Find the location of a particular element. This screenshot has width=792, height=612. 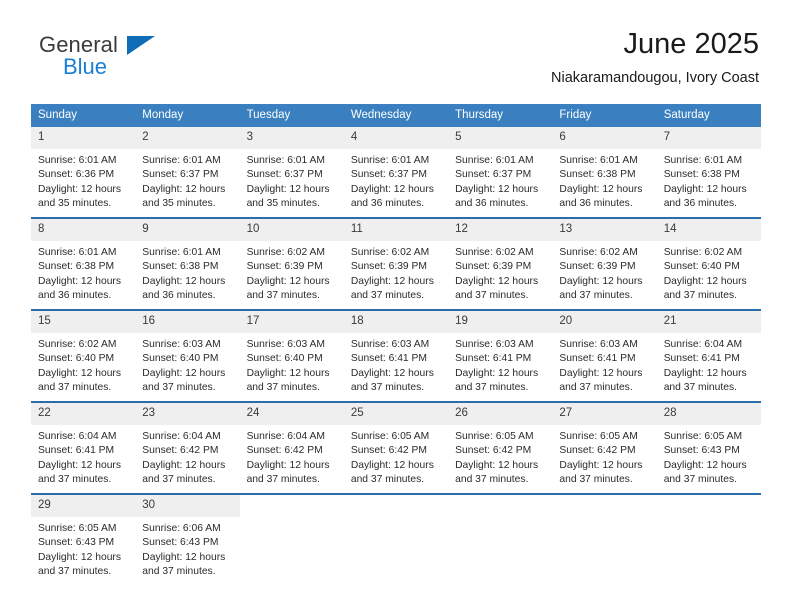

day-number: 20 is located at coordinates (604, 322).